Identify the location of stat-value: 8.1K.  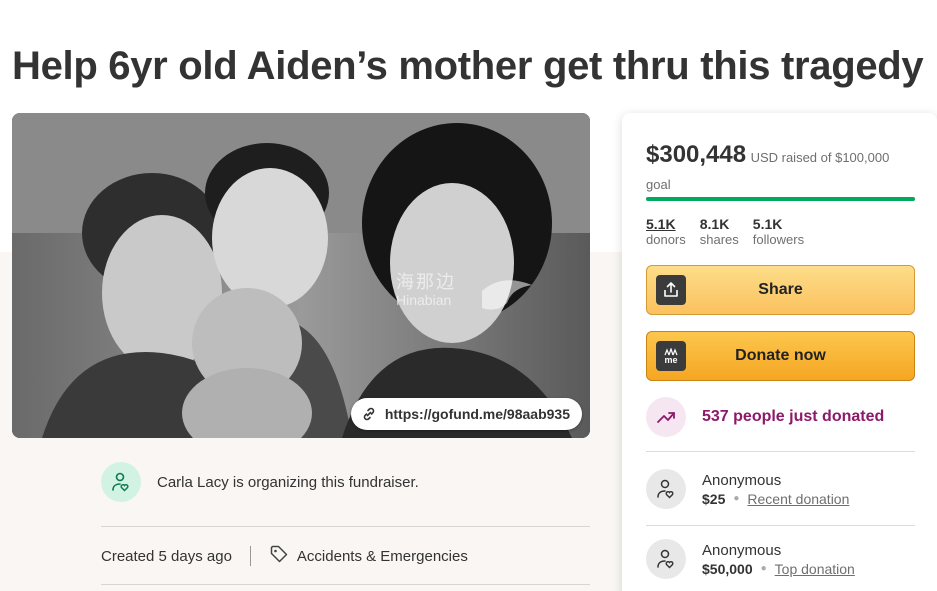
(714, 224).